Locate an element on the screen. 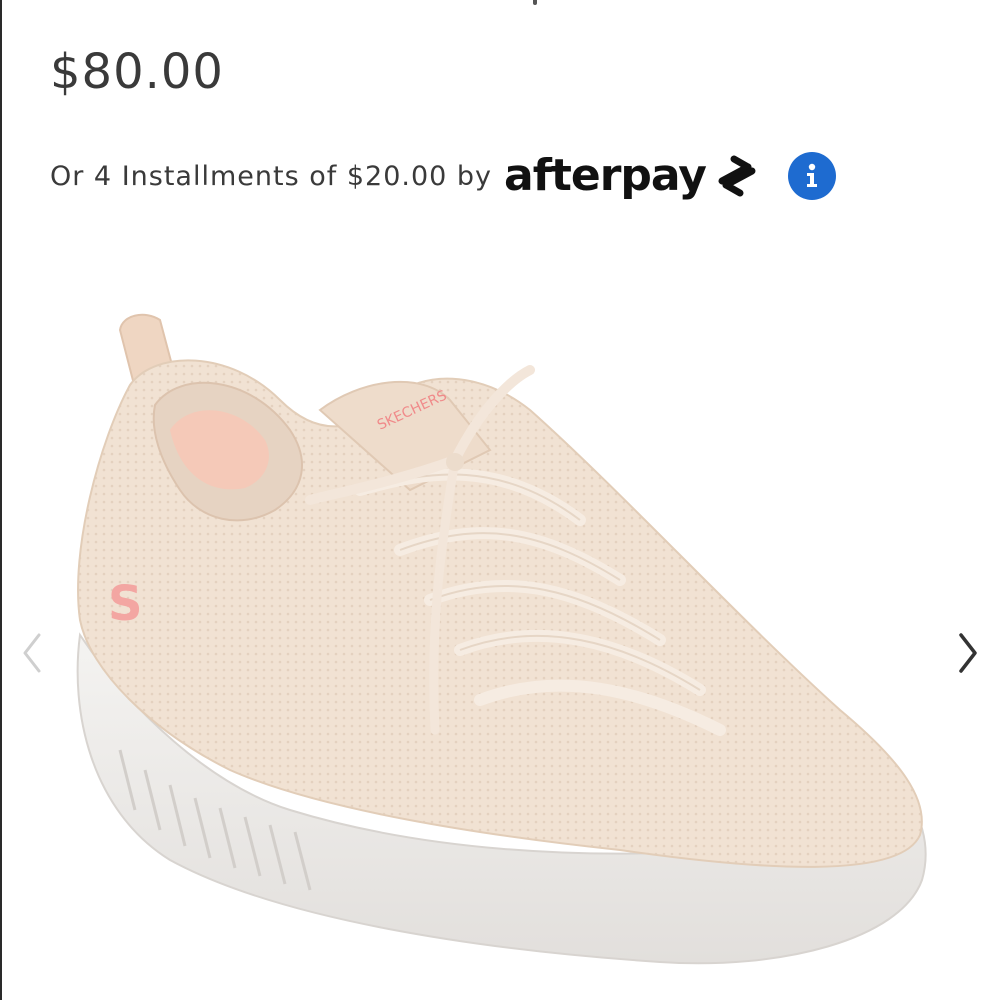  afterpay-info-button is located at coordinates (811, 176).